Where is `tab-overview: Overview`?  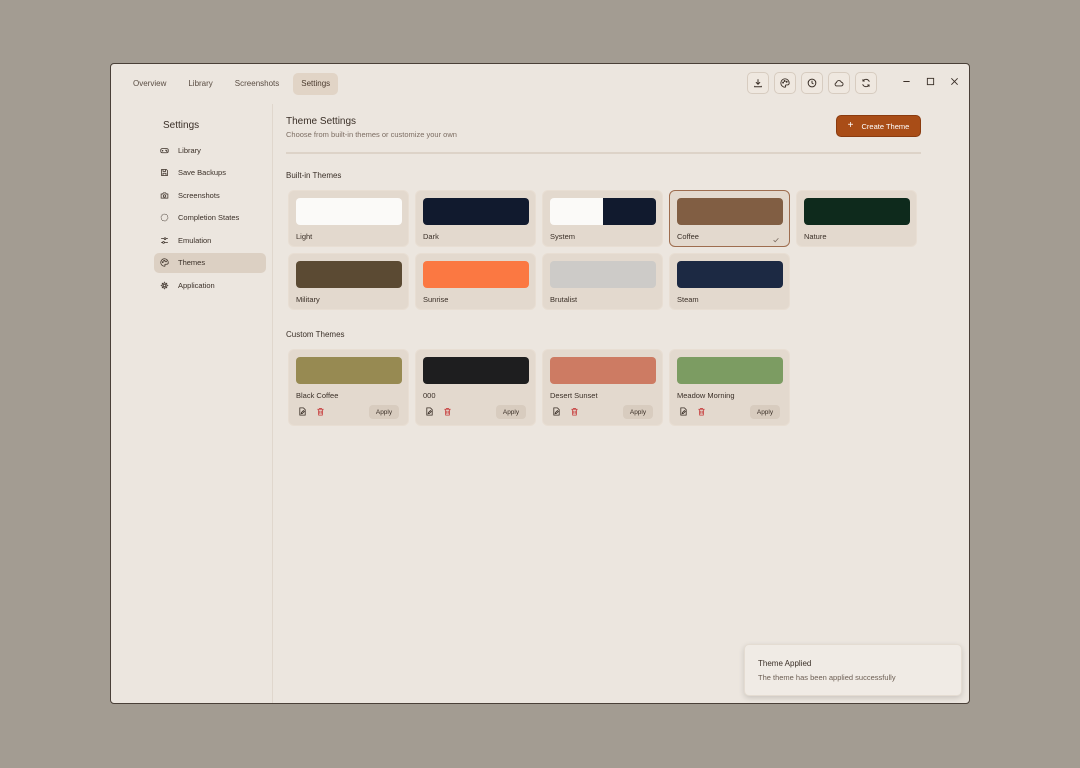 tab-overview: Overview is located at coordinates (149, 84).